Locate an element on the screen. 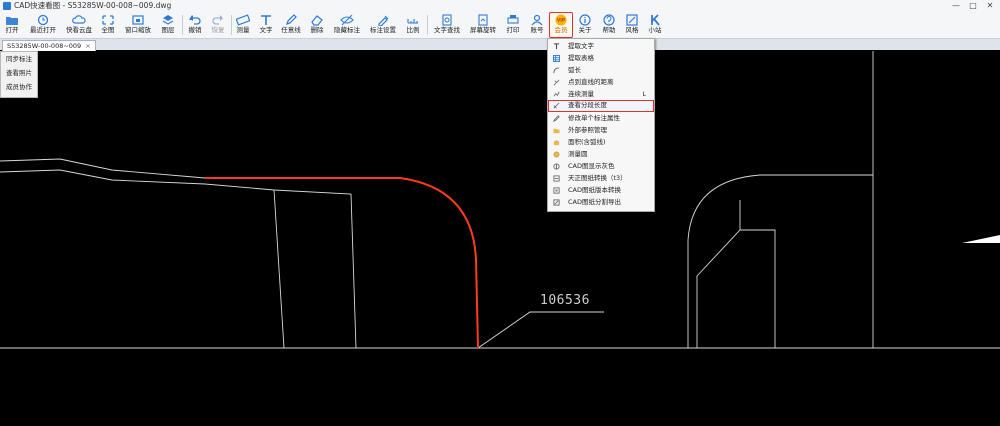 The height and width of the screenshot is (426, 1000). tab-document: S53285W-00-008~009 × is located at coordinates (49, 45).